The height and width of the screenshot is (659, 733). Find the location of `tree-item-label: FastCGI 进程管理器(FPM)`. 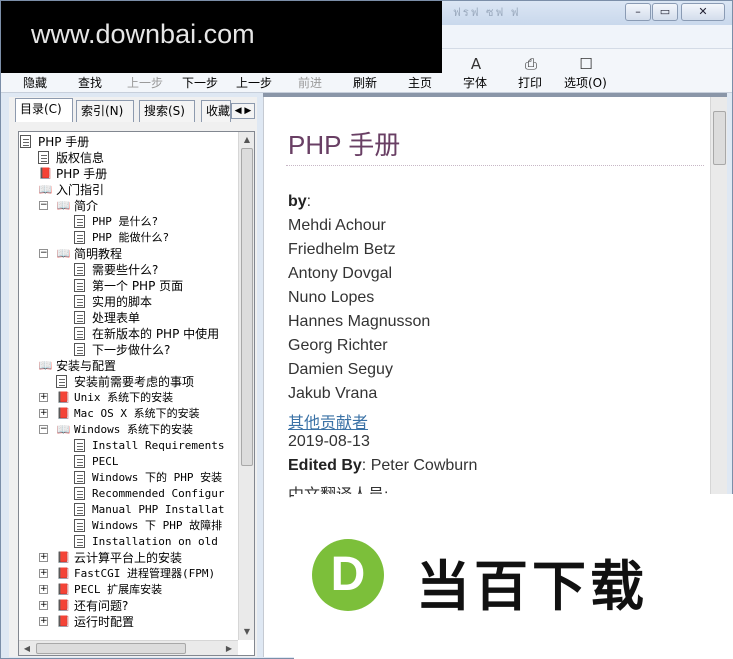

tree-item-label: FastCGI 进程管理器(FPM) is located at coordinates (145, 573).